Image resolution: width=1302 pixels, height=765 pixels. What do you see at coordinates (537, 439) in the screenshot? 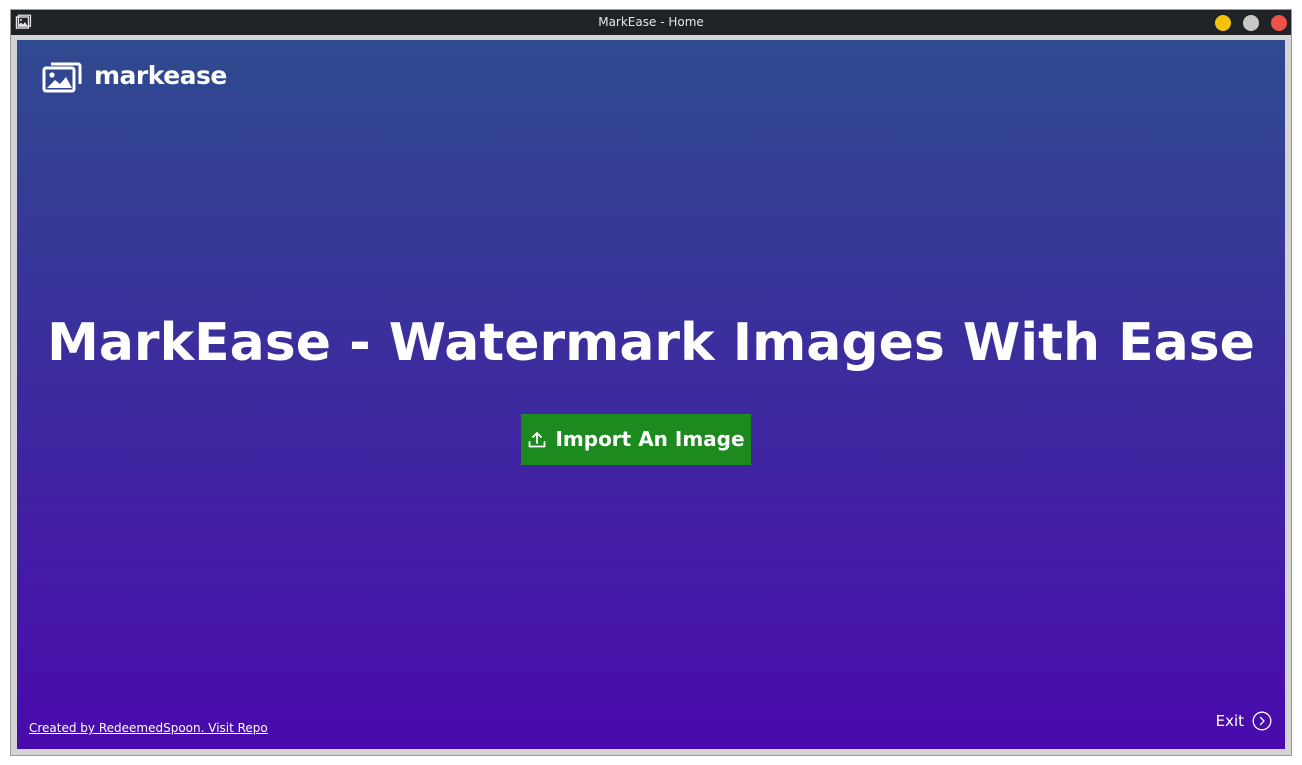
I see `upload-icon` at bounding box center [537, 439].